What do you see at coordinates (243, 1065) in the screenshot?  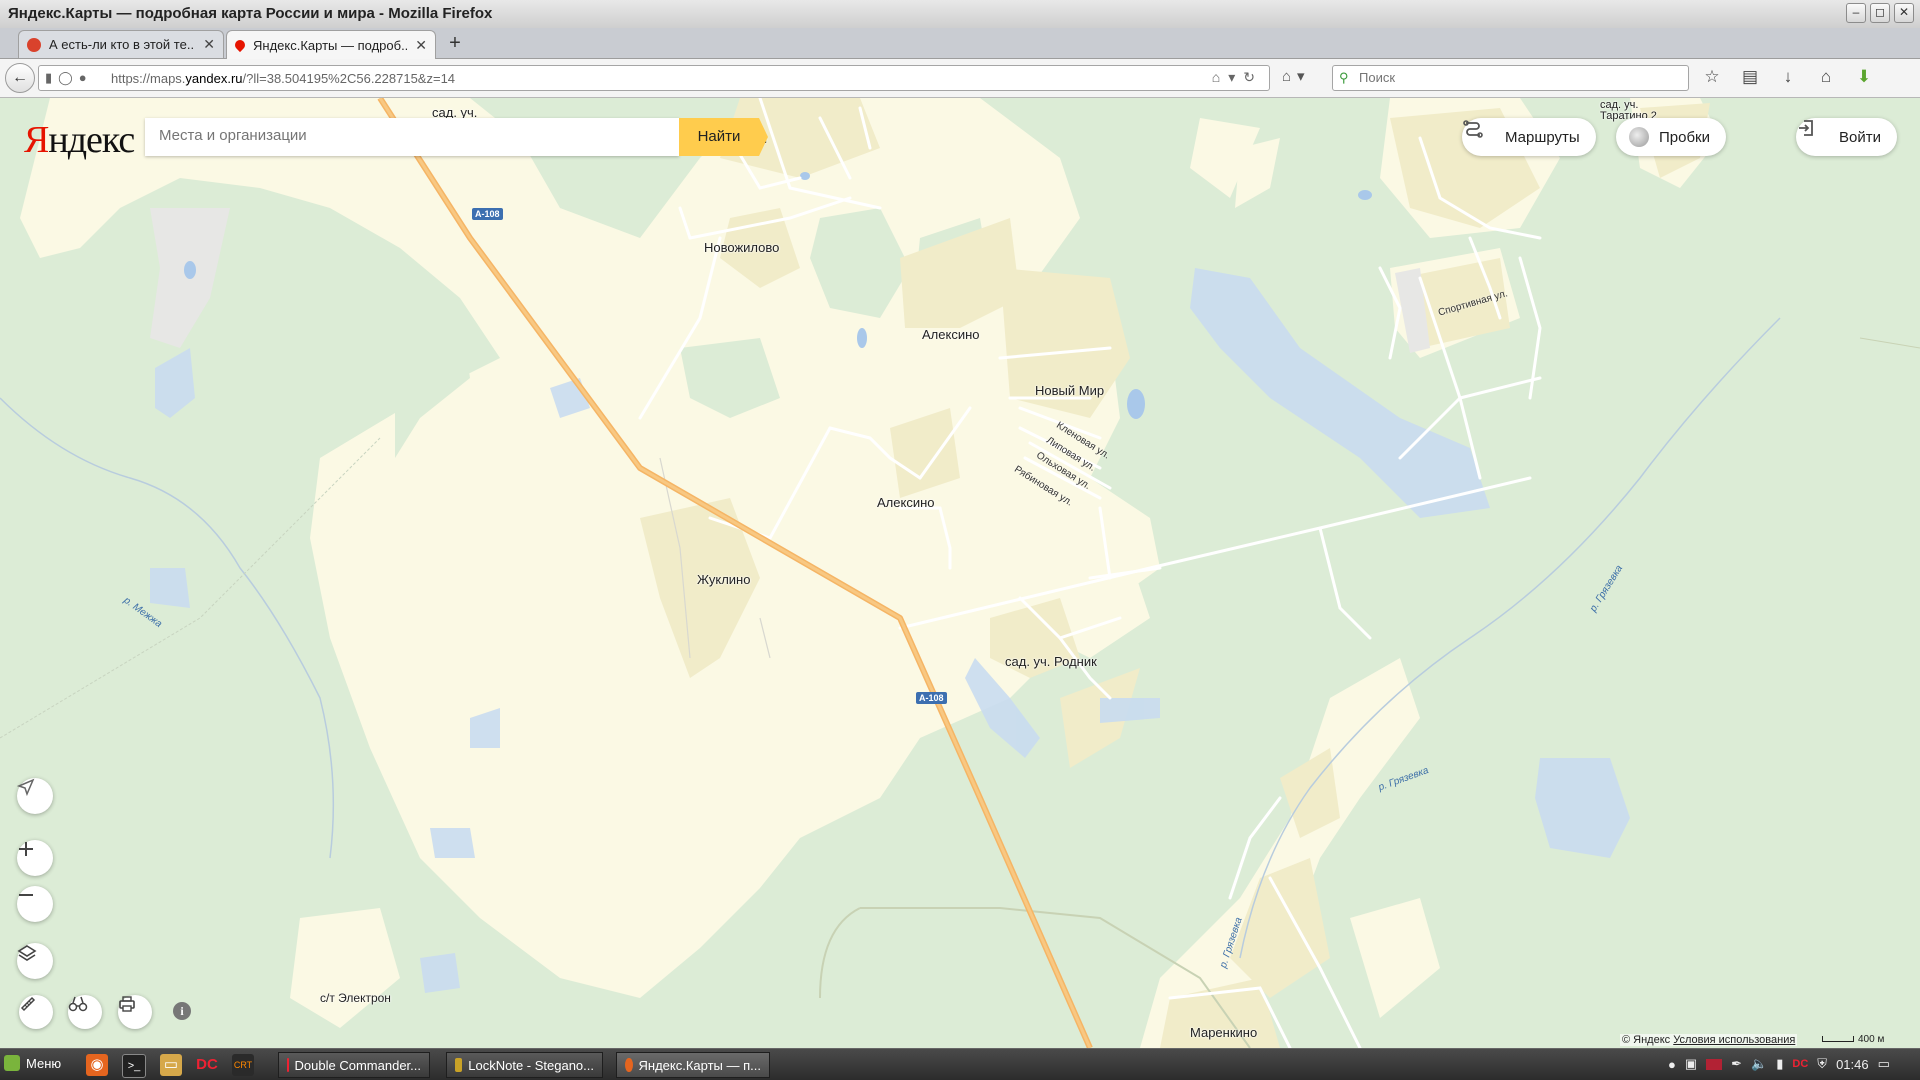 I see `crt-launcher-icon: CRT` at bounding box center [243, 1065].